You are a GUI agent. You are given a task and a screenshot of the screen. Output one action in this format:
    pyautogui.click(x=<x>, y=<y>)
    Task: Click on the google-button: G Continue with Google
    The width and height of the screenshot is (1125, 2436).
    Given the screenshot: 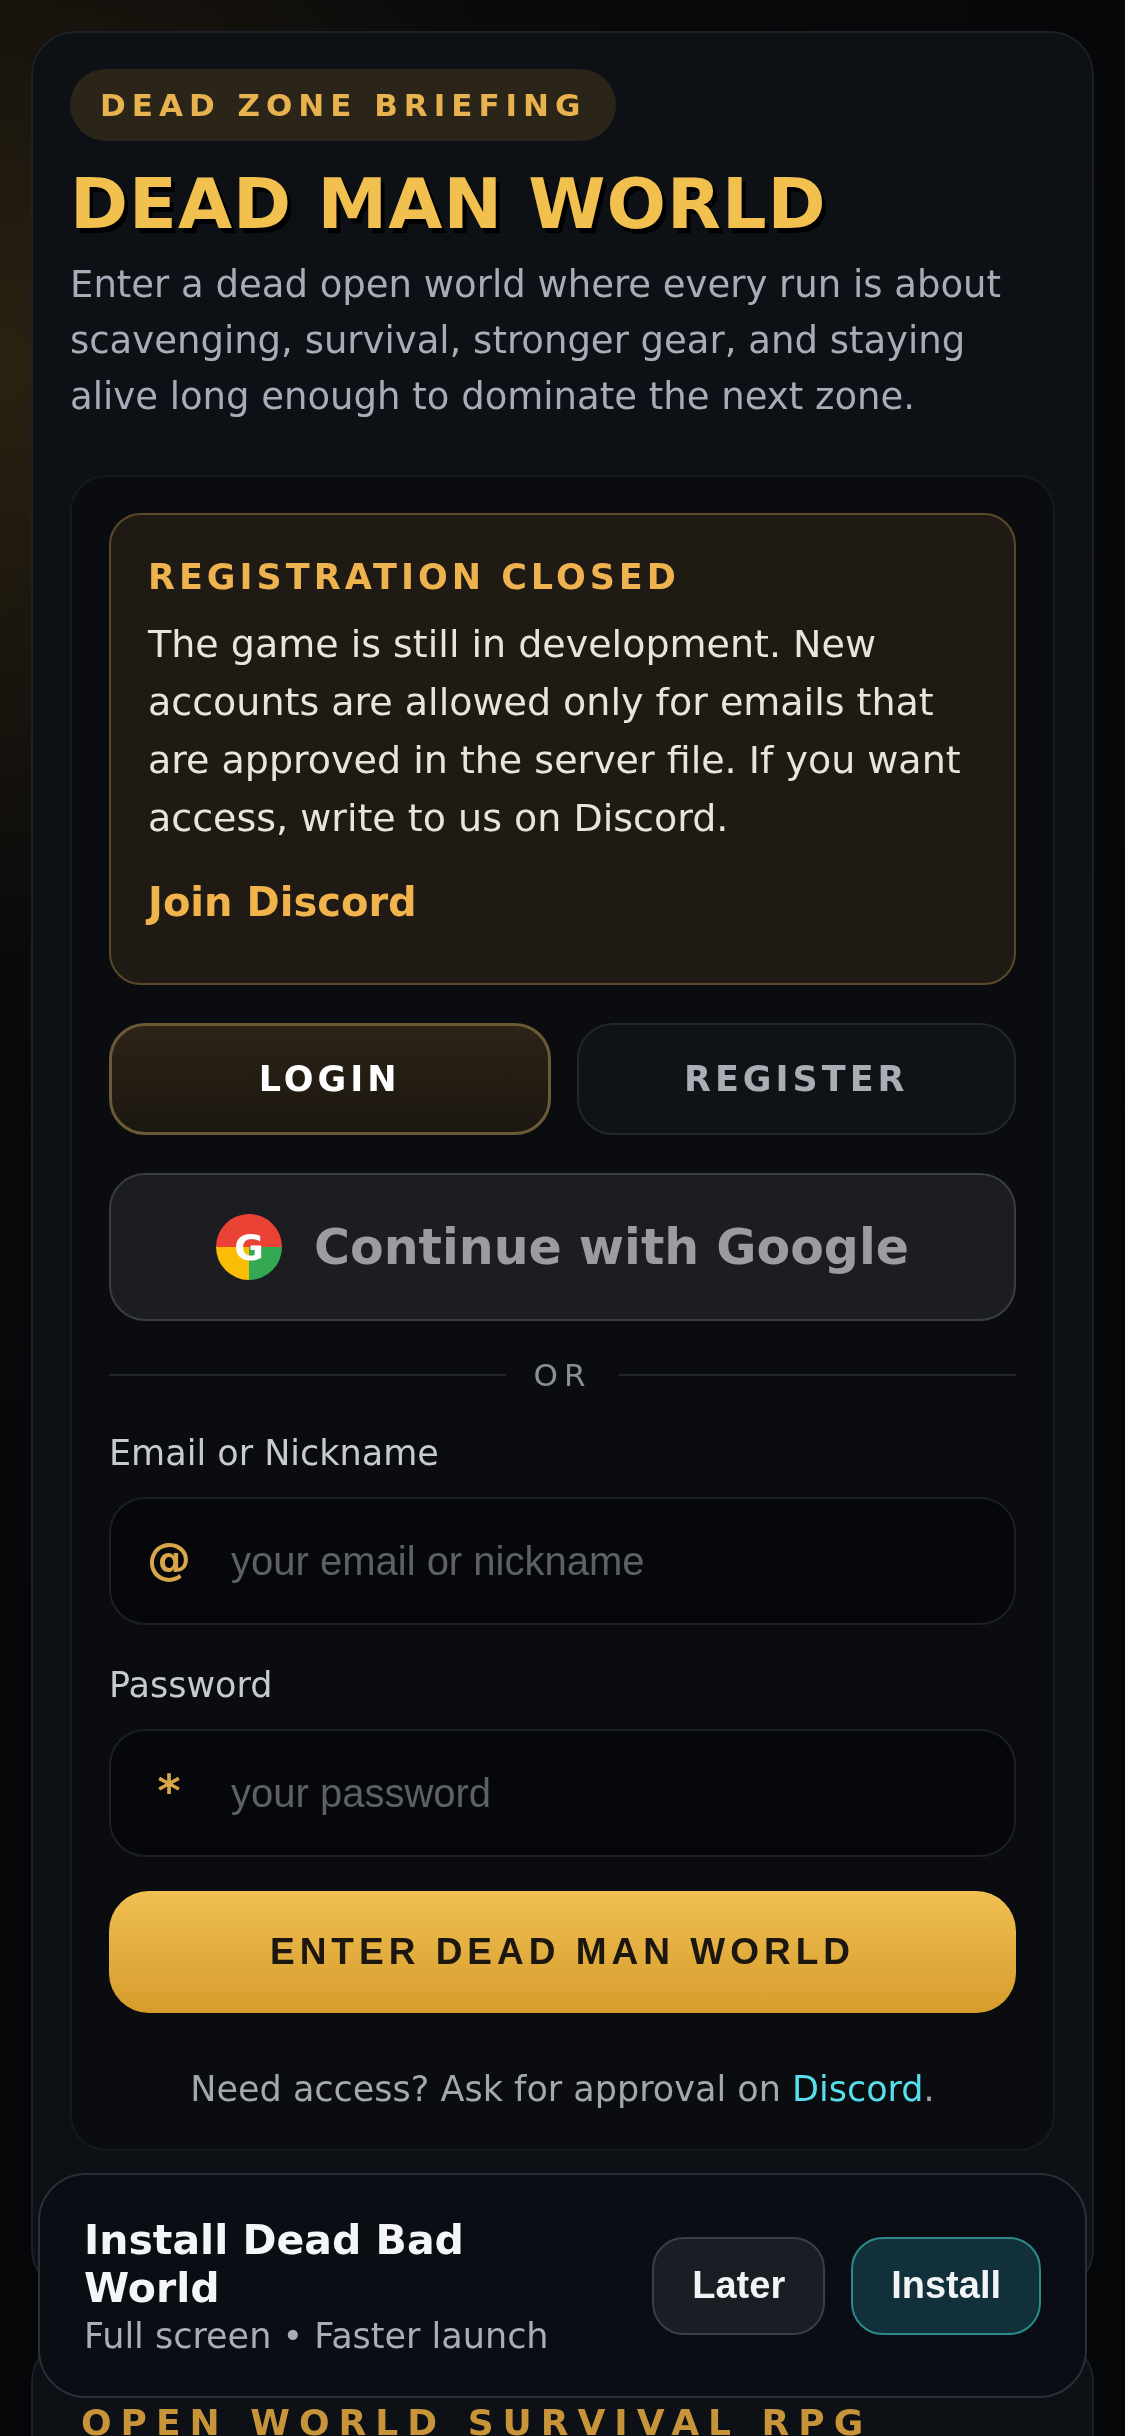 What is the action you would take?
    pyautogui.click(x=562, y=1247)
    